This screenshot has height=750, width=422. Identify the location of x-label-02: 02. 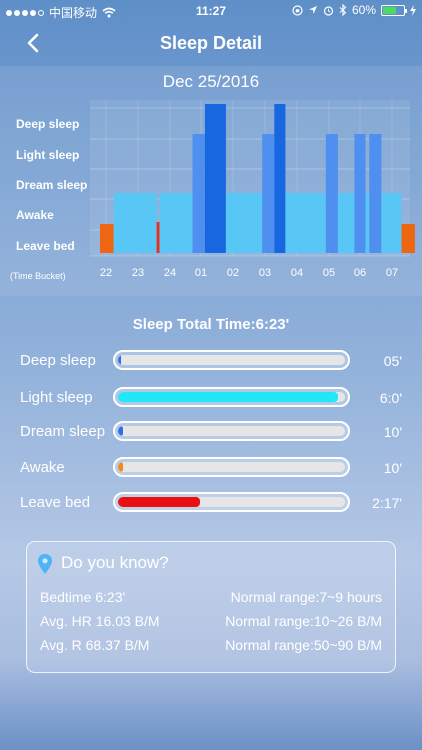
(233, 273).